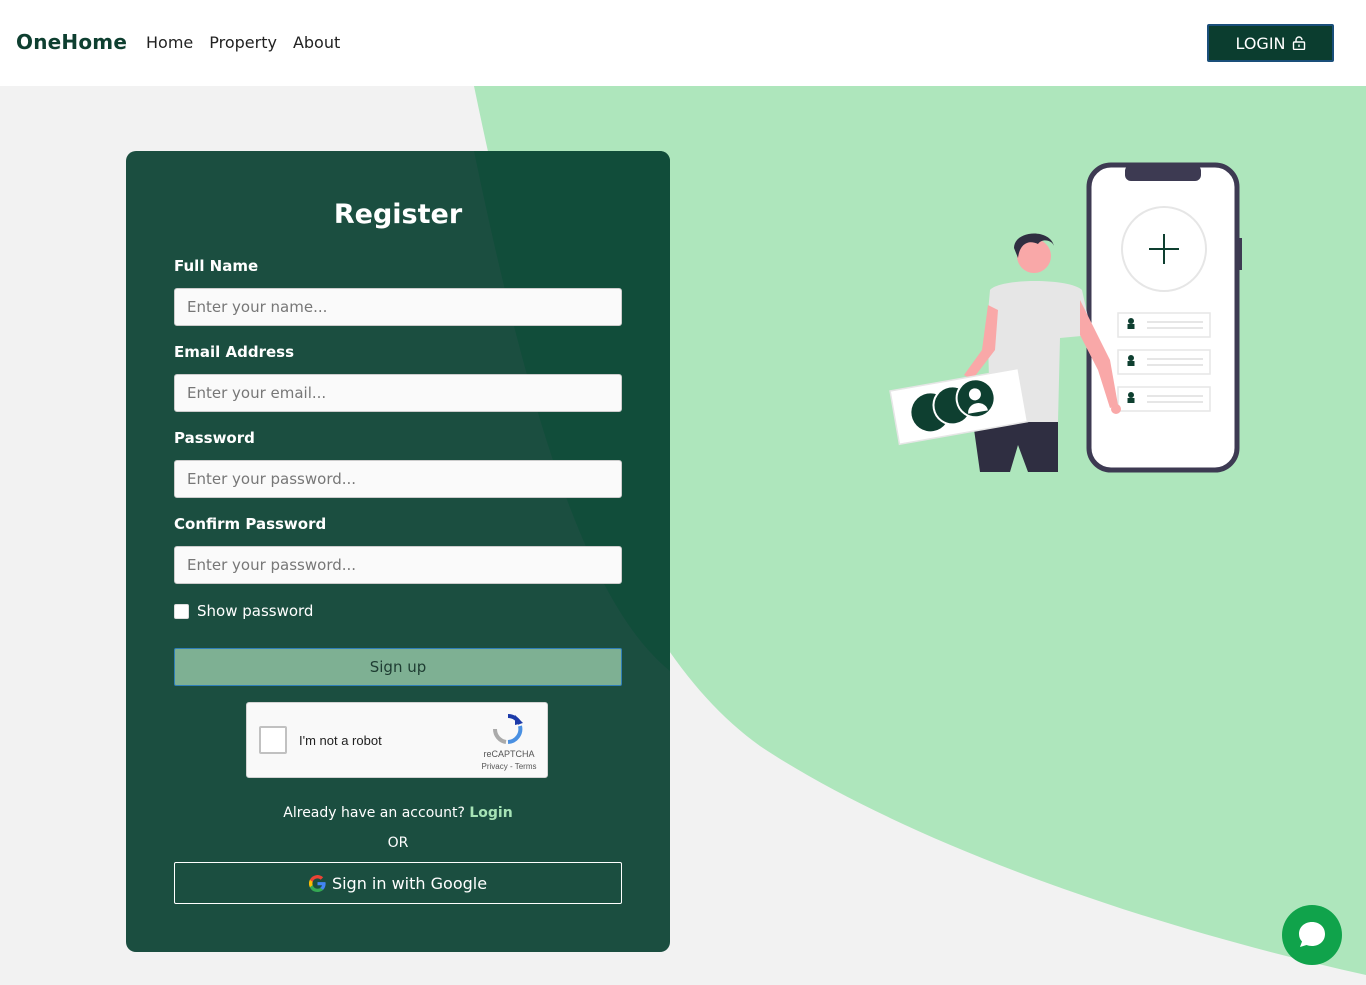 Image resolution: width=1366 pixels, height=985 pixels. I want to click on already-account-text: Already have an account? Login, so click(398, 813).